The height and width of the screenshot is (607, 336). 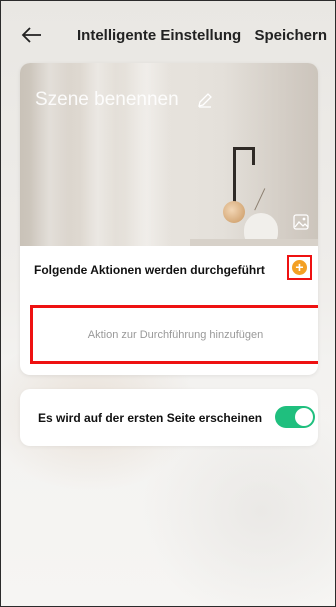 I want to click on back-arrow-icon, so click(x=32, y=35).